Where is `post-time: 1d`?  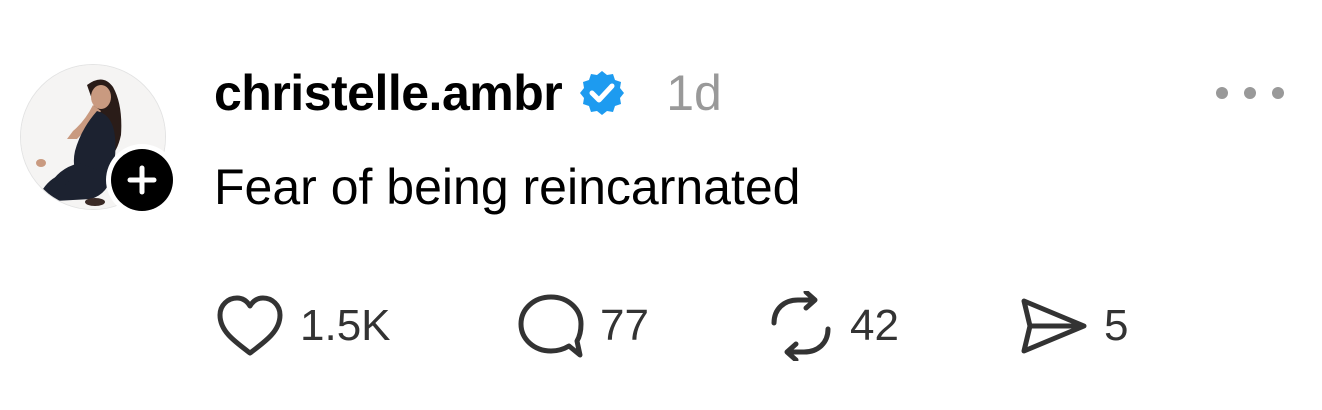 post-time: 1d is located at coordinates (694, 93).